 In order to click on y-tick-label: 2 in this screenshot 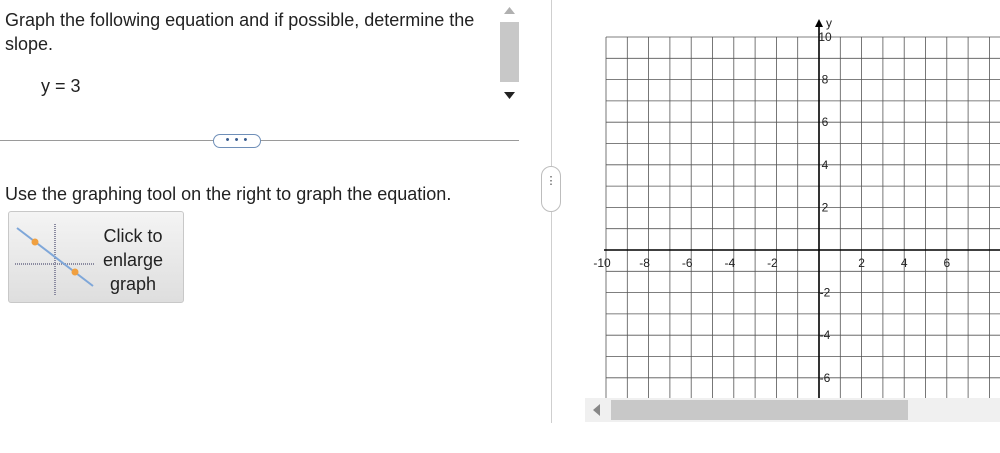, I will do `click(825, 207)`.